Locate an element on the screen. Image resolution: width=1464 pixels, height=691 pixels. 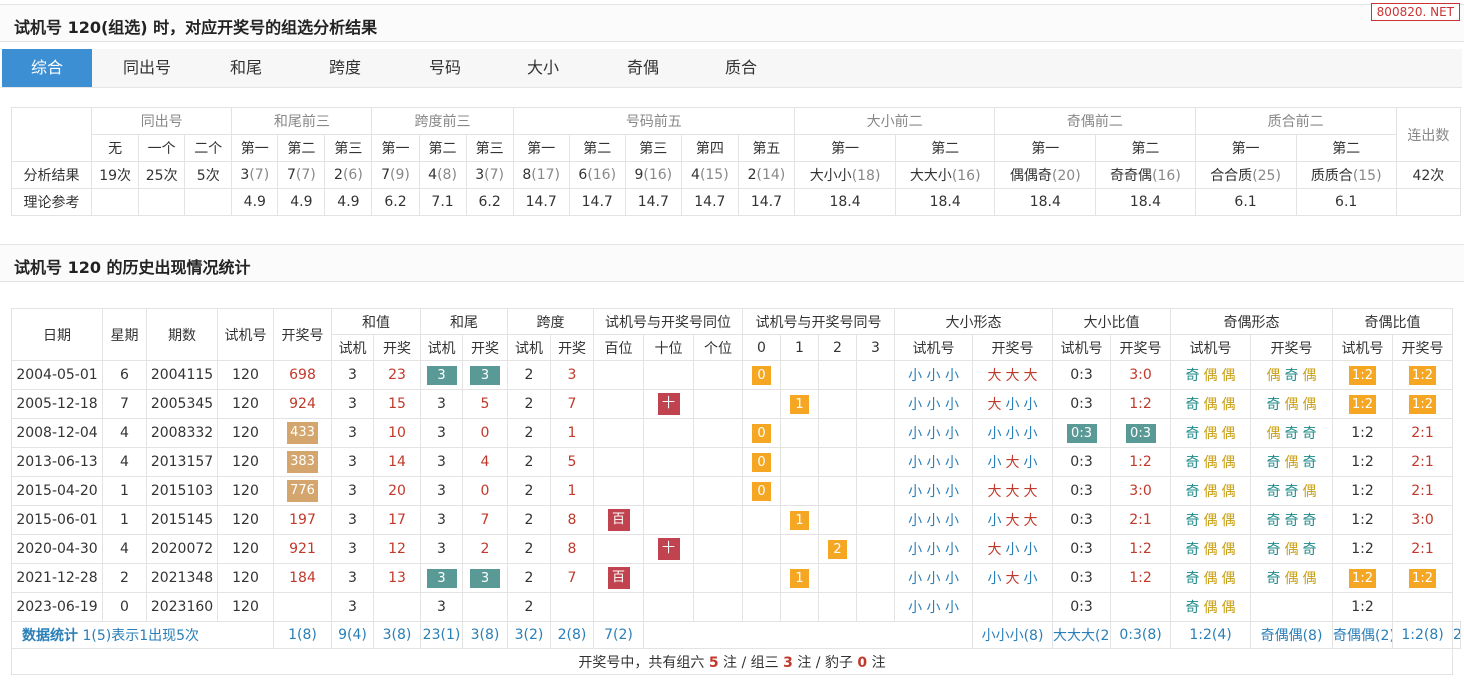
section-title-history: 试机号 120 的历史出现情况统计 is located at coordinates (732, 263).